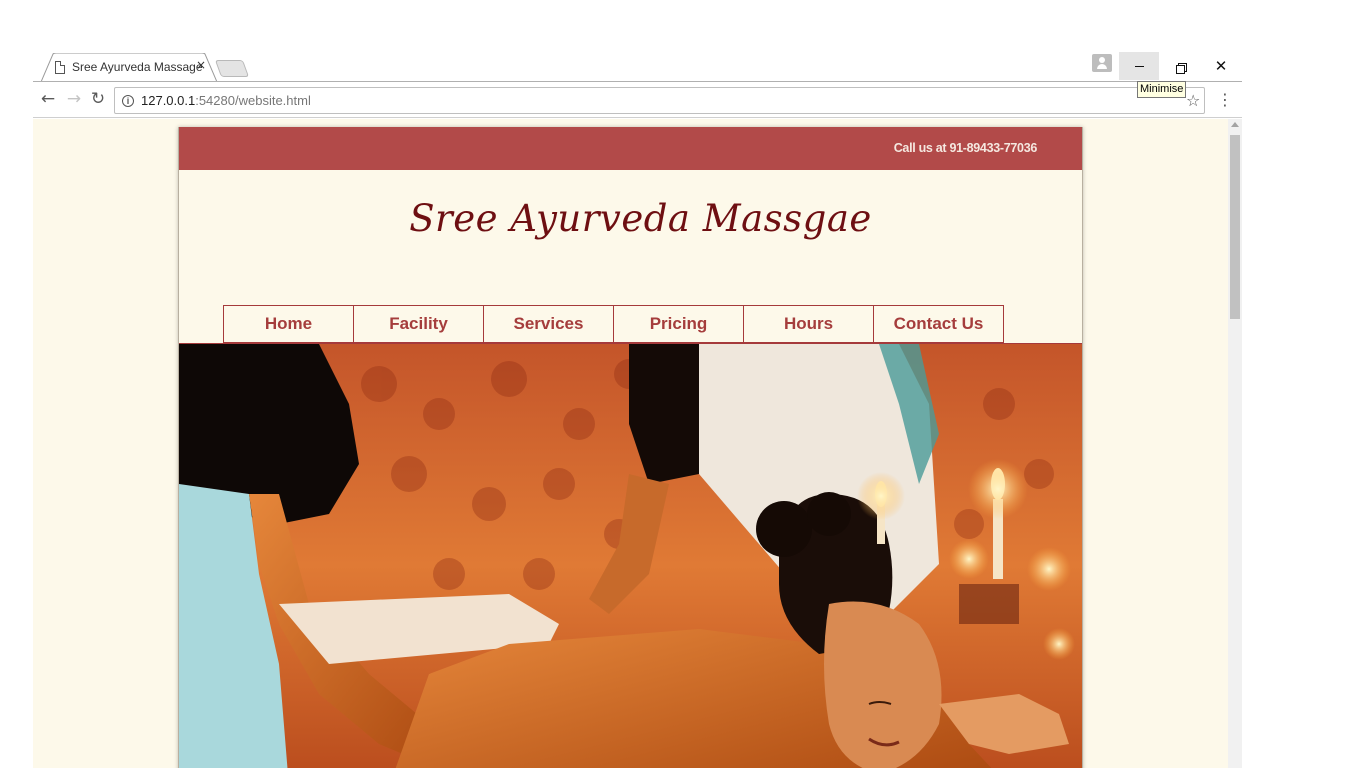  Describe the element at coordinates (1181, 66) in the screenshot. I see `maximize-icon` at that location.